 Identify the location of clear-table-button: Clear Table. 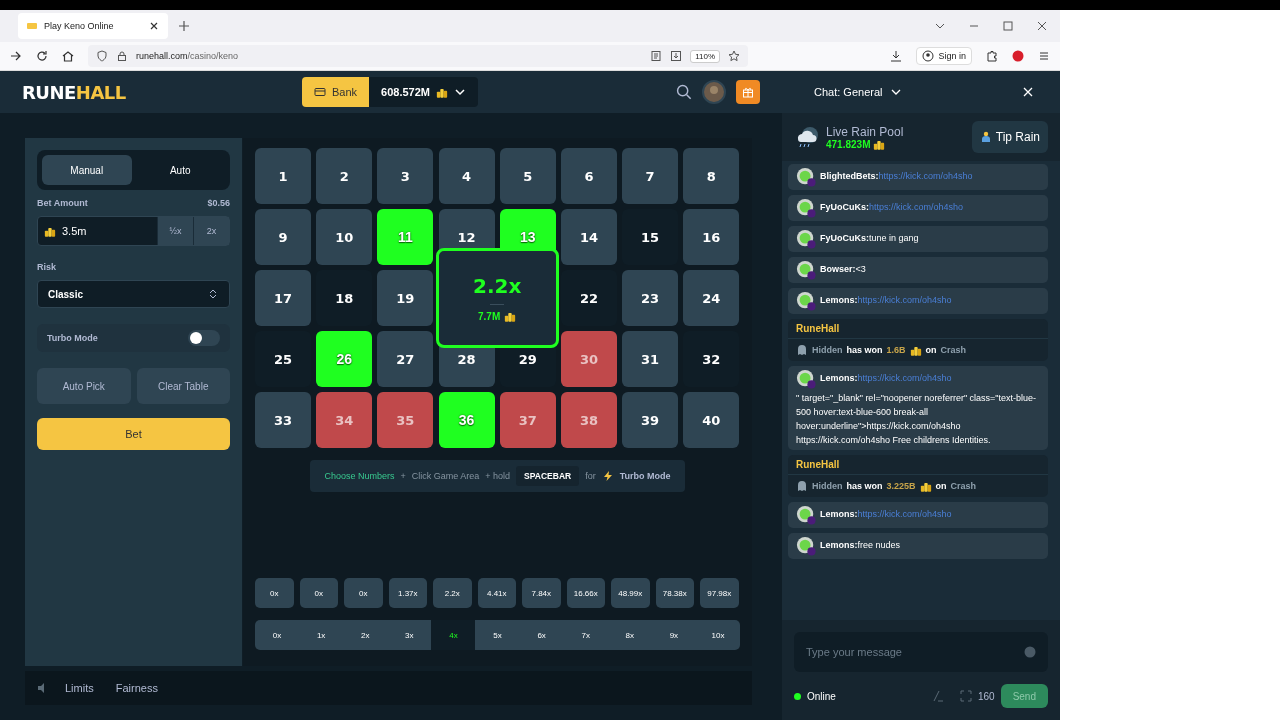
(183, 386).